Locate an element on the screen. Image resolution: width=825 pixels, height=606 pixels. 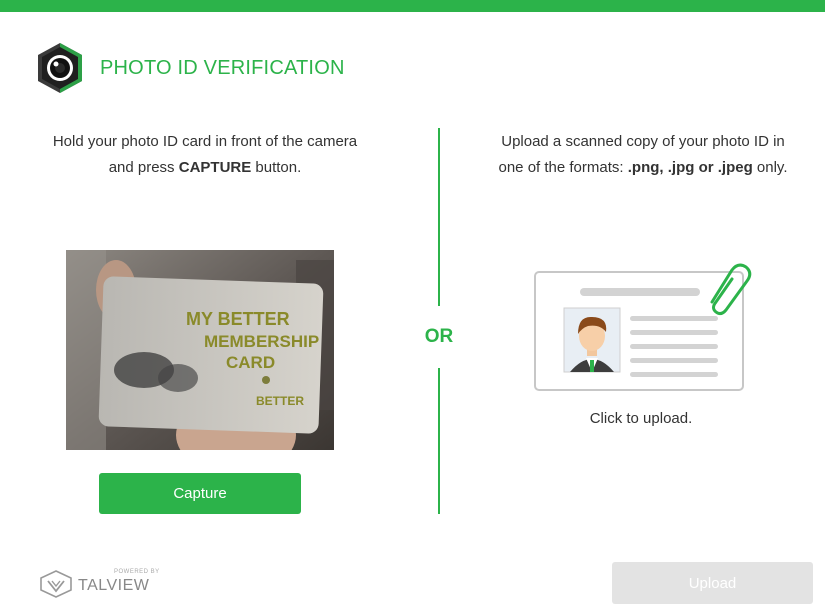
capture-keyword: CAPTURE is located at coordinates (215, 167).